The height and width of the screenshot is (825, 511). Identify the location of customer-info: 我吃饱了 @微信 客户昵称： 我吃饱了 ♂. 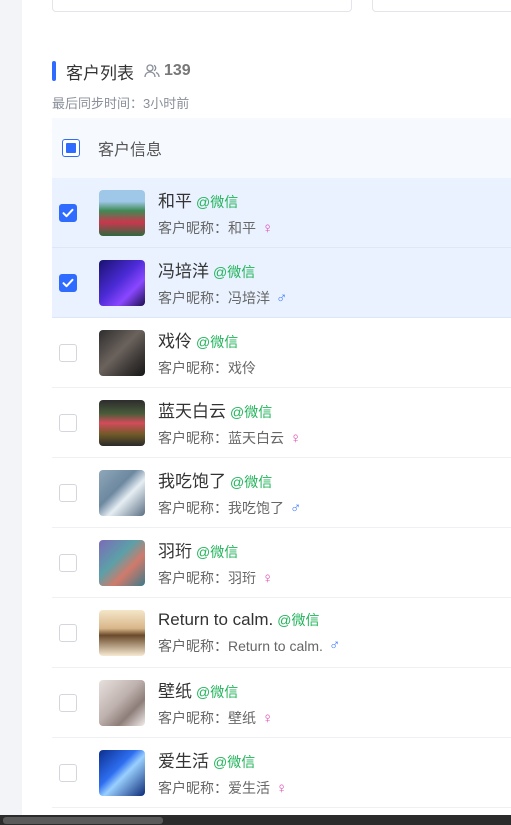
(229, 492).